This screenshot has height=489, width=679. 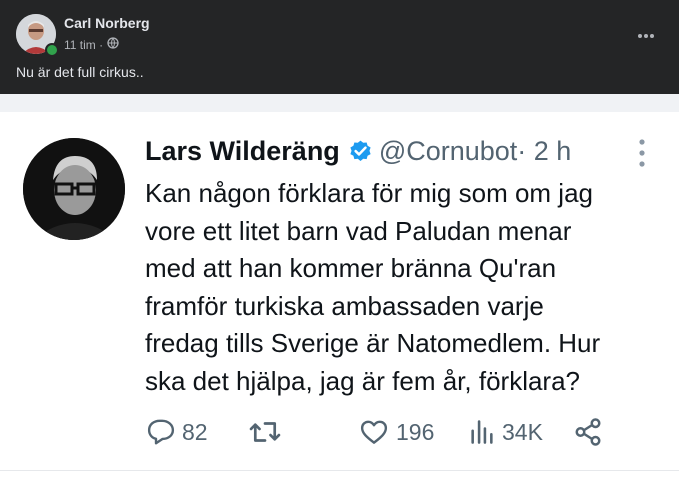 I want to click on post-time: 11 tim ·, so click(x=83, y=45).